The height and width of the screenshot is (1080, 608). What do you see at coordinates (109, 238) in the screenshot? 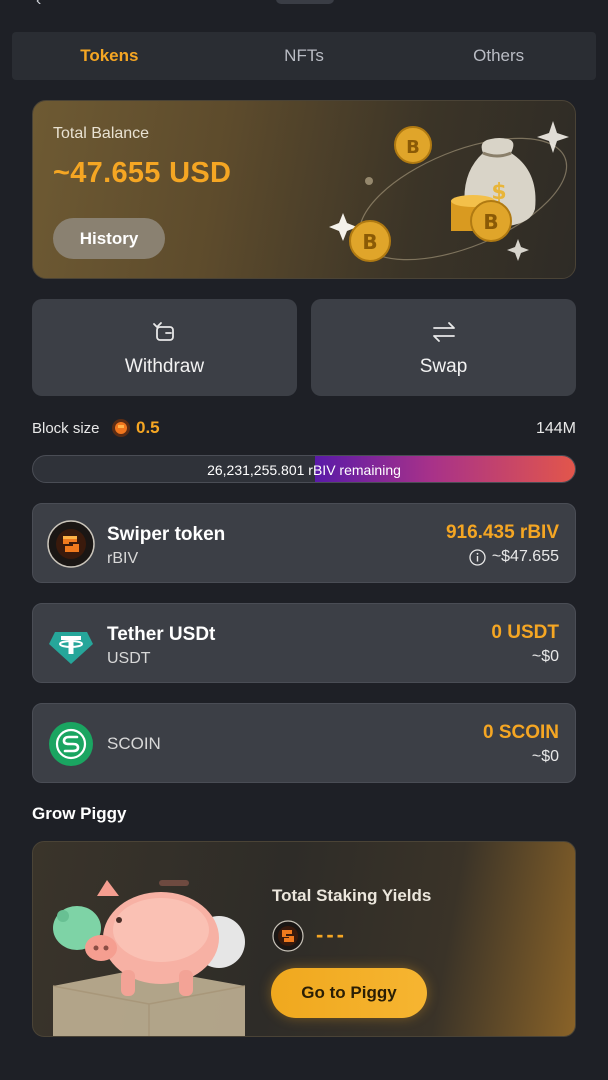
I see `history-button: History` at bounding box center [109, 238].